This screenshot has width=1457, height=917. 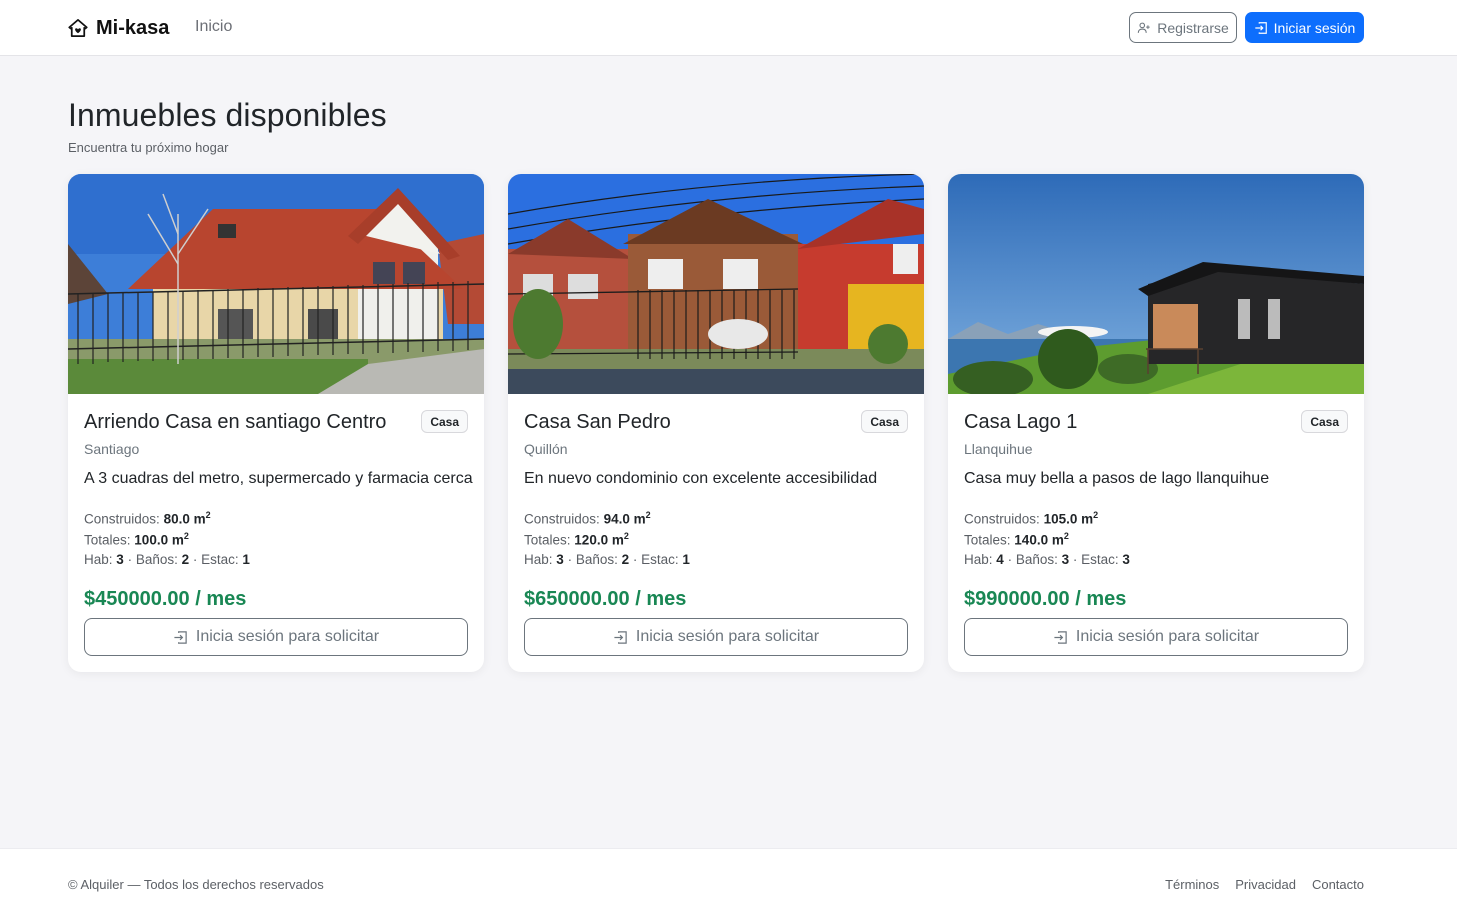 What do you see at coordinates (165, 599) in the screenshot?
I see `listing-price: $450000.00 / mes` at bounding box center [165, 599].